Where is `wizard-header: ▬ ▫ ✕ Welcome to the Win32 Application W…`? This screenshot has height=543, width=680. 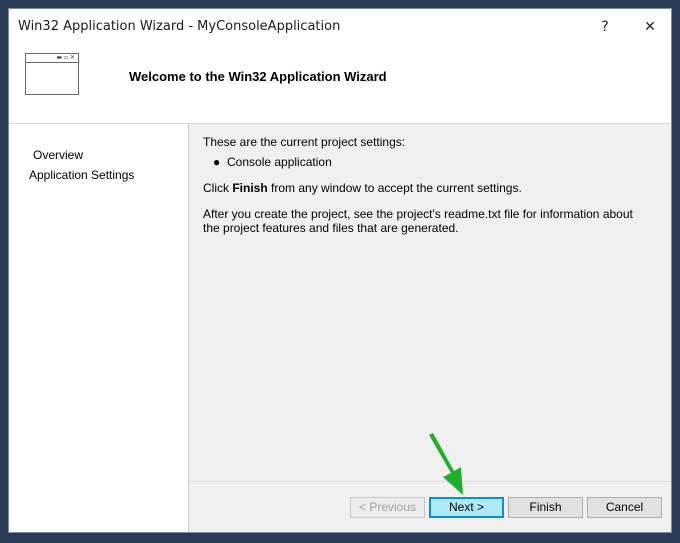 wizard-header: ▬ ▫ ✕ Welcome to the Win32 Application W… is located at coordinates (340, 84).